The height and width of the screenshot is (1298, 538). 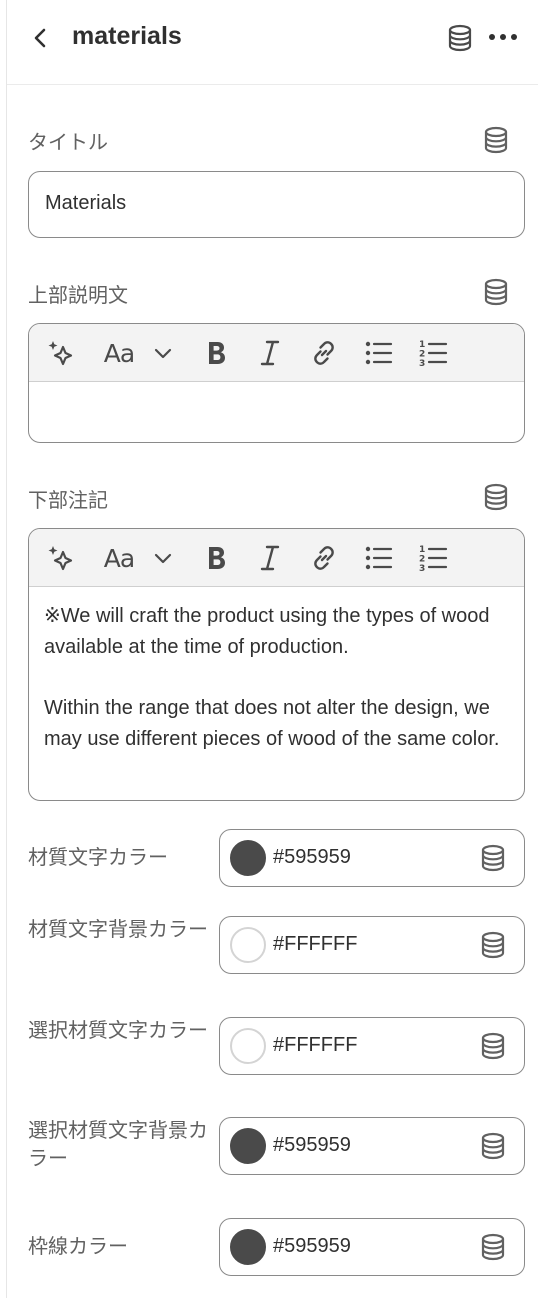 I want to click on material-text-color-label: 材質文字カラー, so click(x=98, y=858).